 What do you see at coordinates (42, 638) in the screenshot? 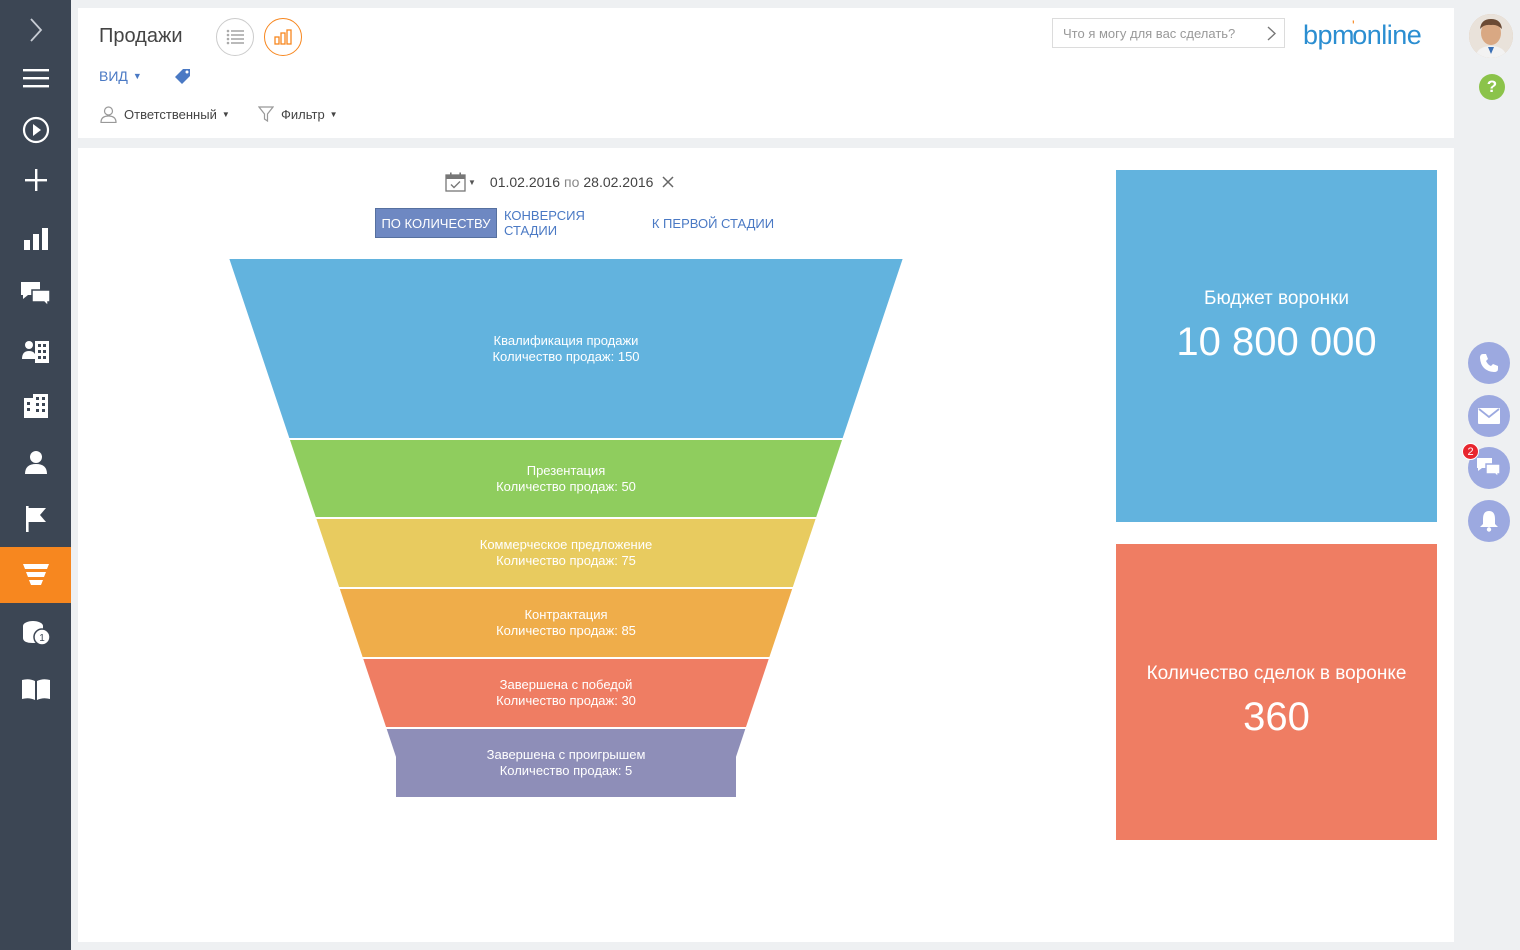
I see `coins-badge: 1` at bounding box center [42, 638].